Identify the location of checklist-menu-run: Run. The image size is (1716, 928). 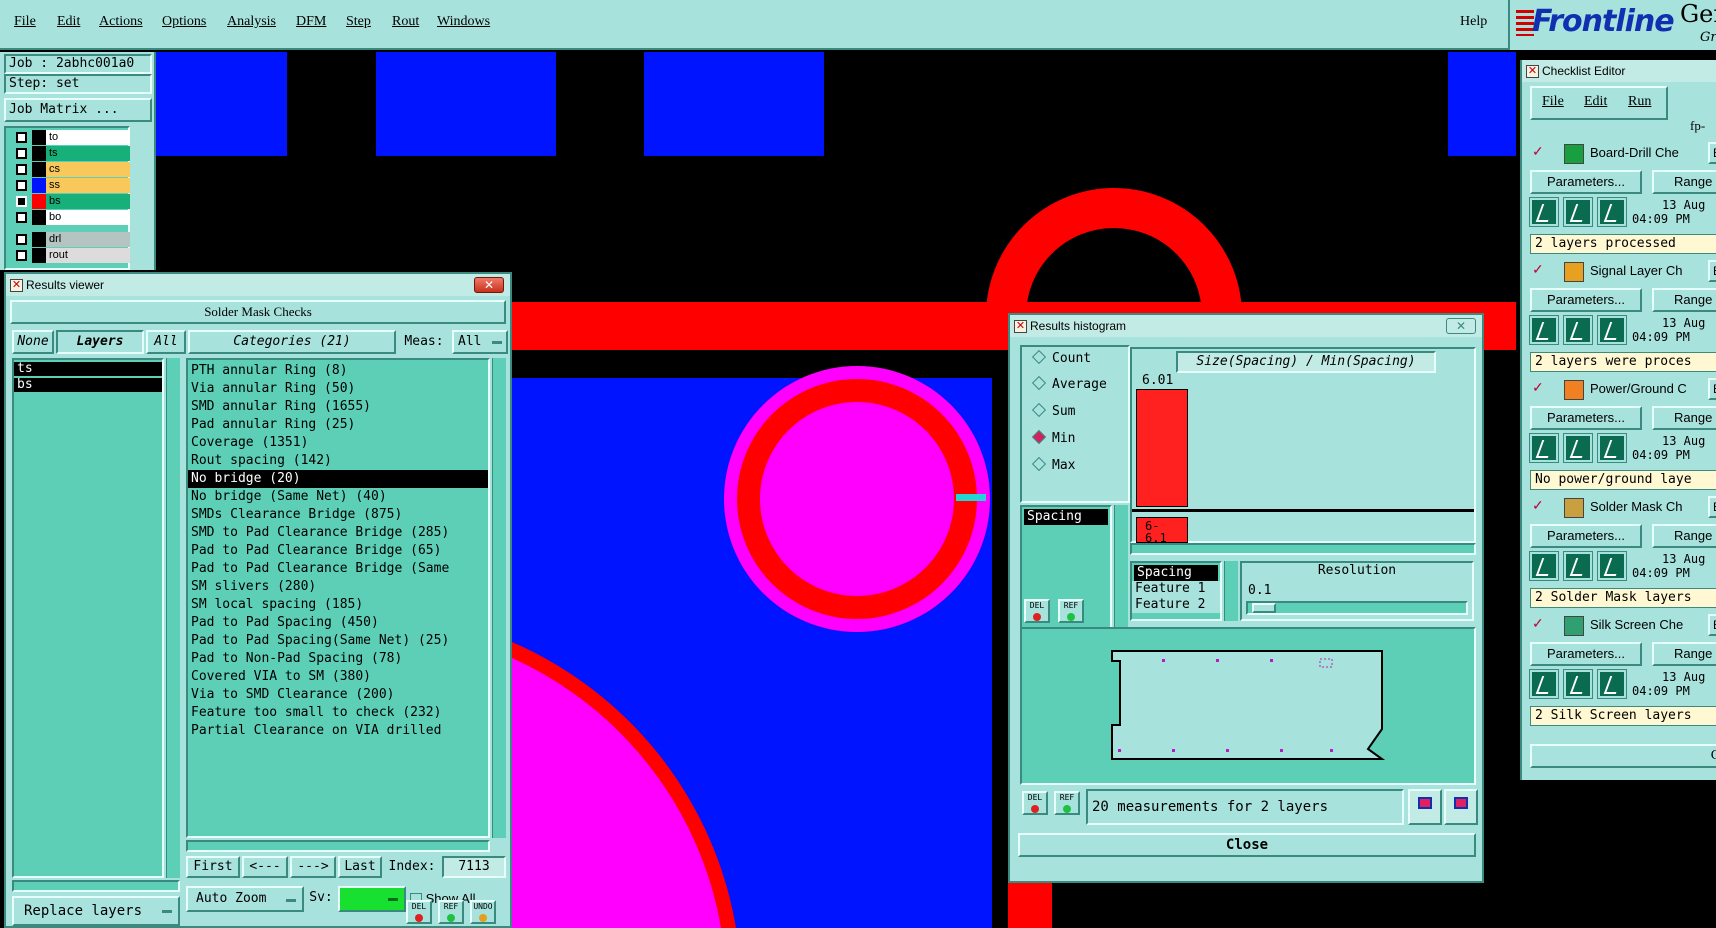
(1639, 102).